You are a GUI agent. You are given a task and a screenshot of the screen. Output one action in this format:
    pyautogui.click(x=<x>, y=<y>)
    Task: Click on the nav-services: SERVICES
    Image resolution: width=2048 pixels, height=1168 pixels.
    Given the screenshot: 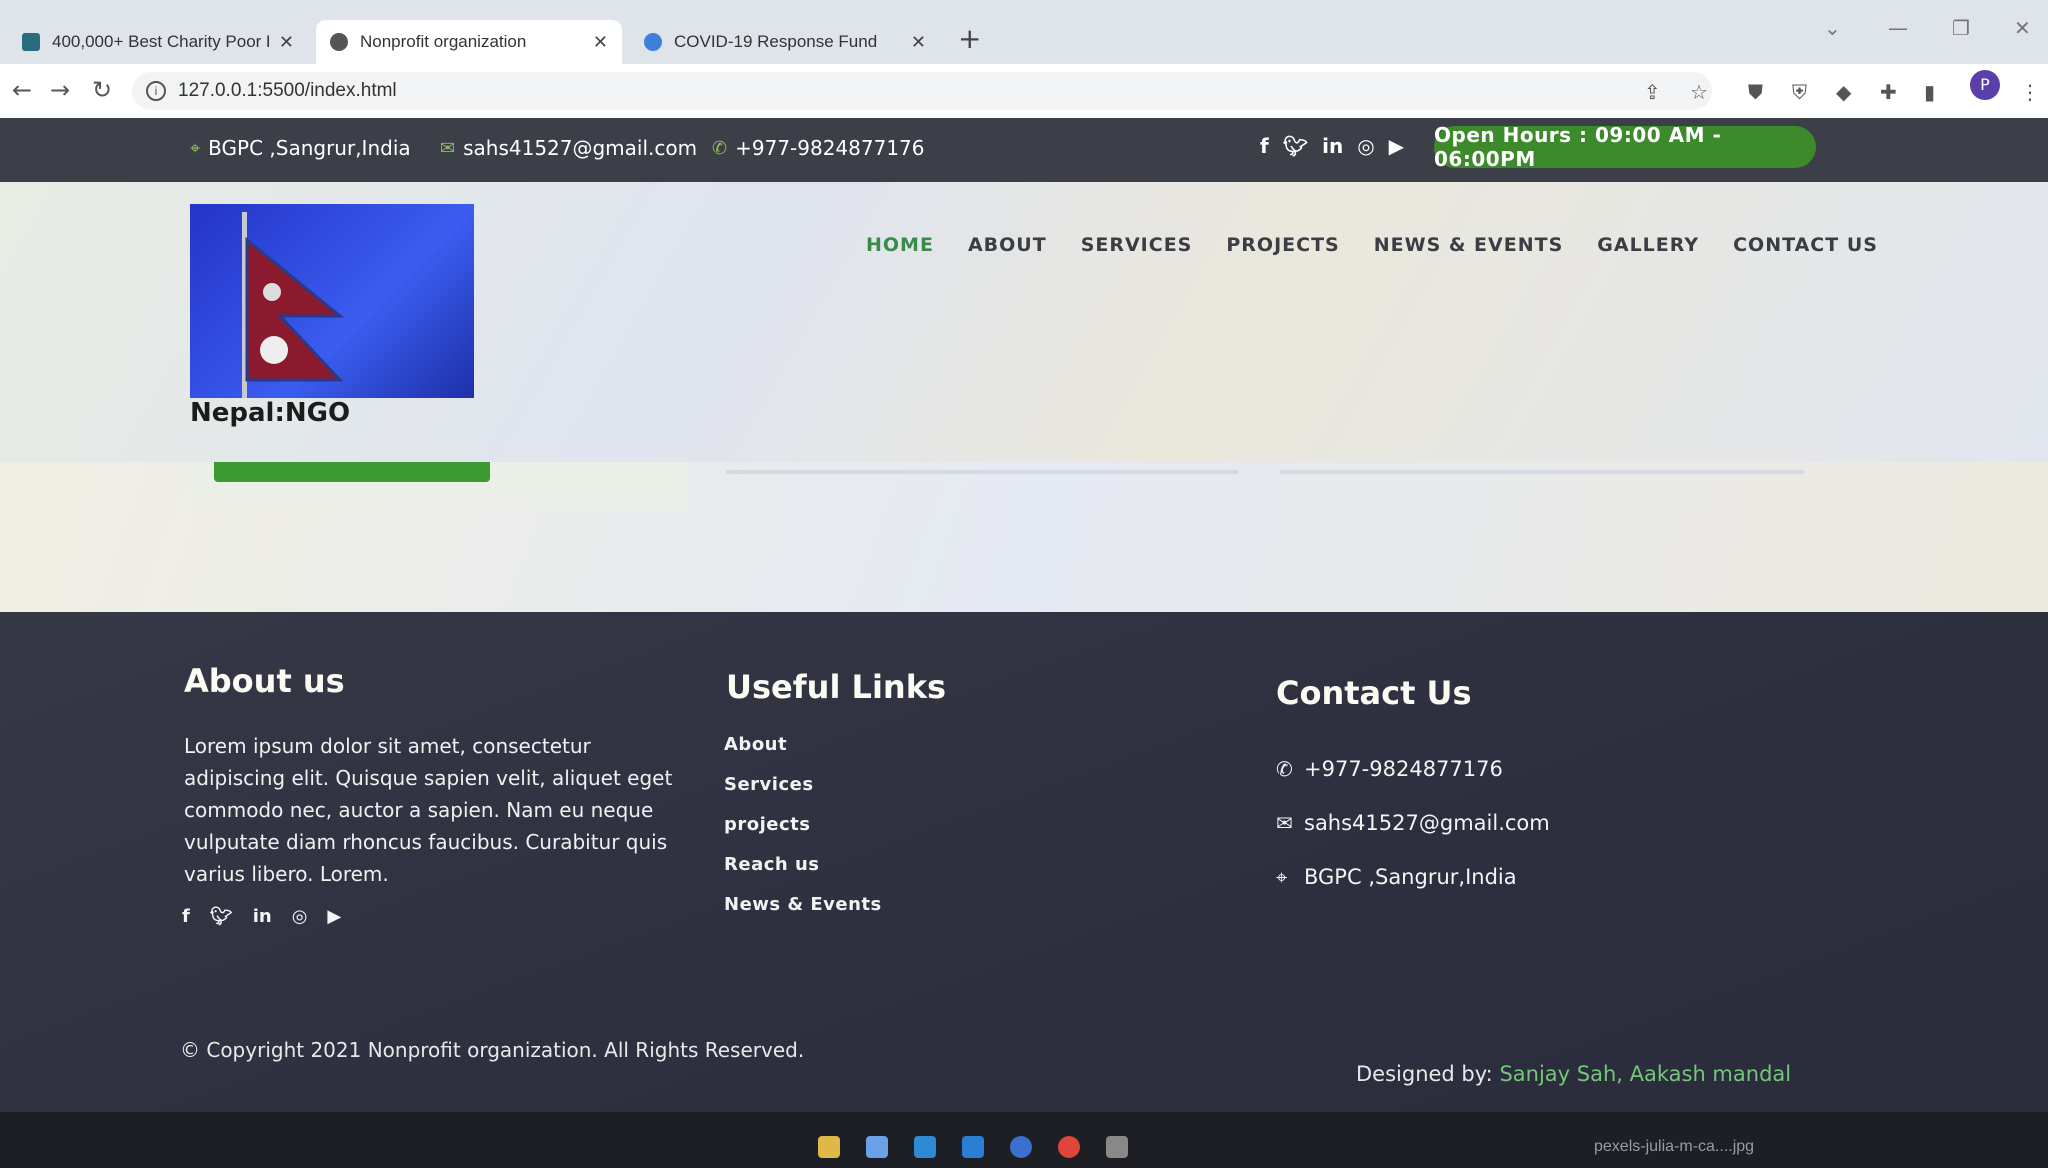 What is the action you would take?
    pyautogui.click(x=1137, y=245)
    